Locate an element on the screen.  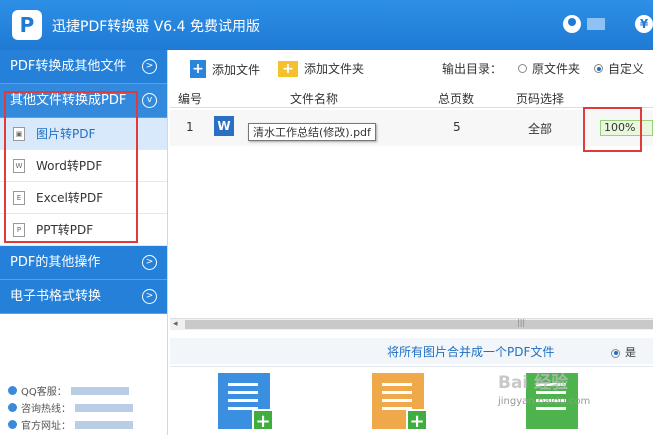
output-label-text: 输出目录： is located at coordinates (472, 69).